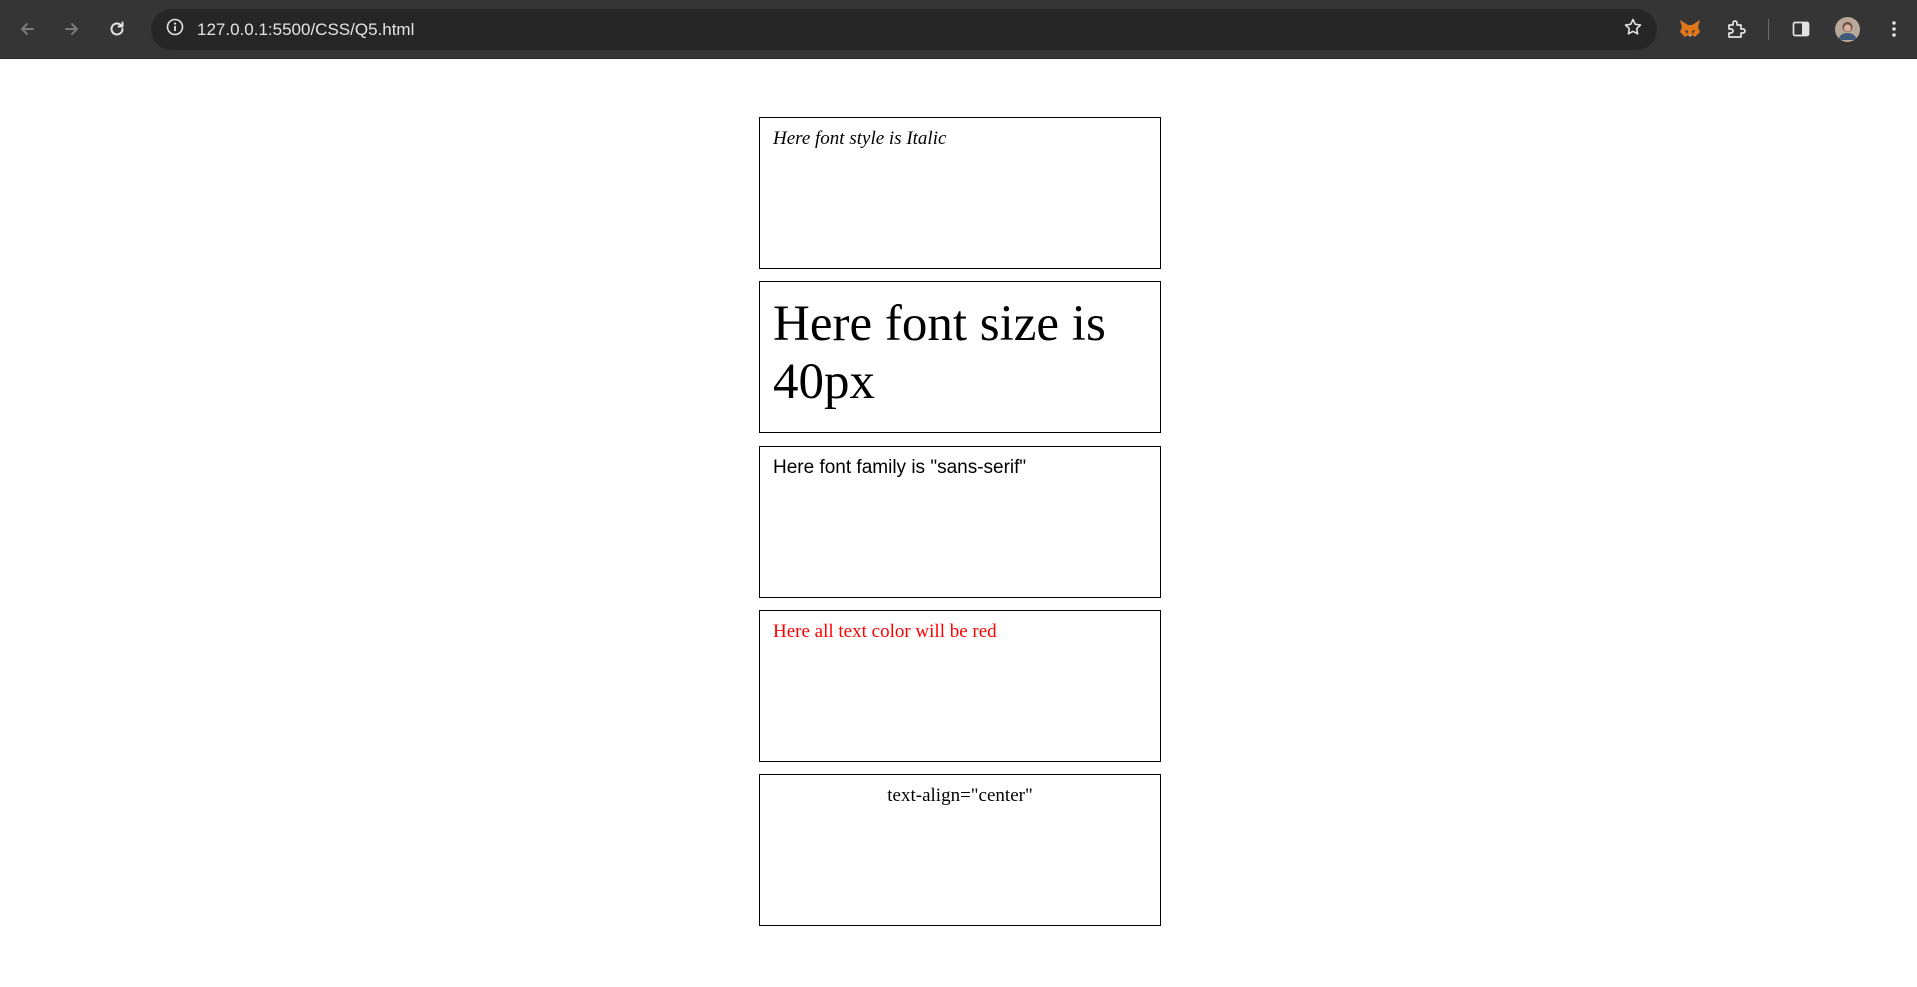 Image resolution: width=1917 pixels, height=987 pixels. Describe the element at coordinates (904, 29) in the screenshot. I see `address-bar: 127.0.0.1:5500/CSS/Q5.html` at that location.